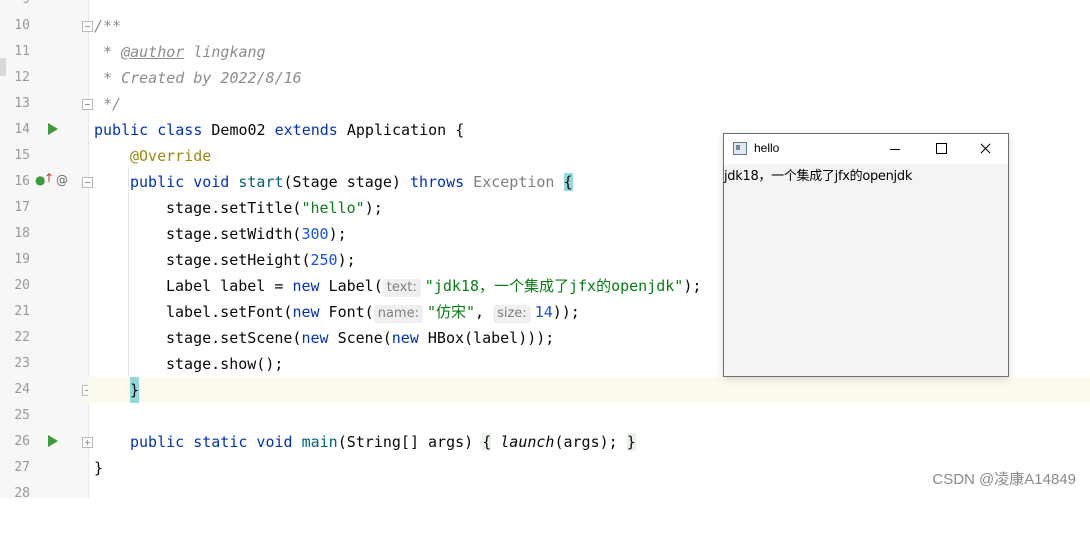 The height and width of the screenshot is (533, 1090). I want to click on number-literal: 250, so click(324, 260).